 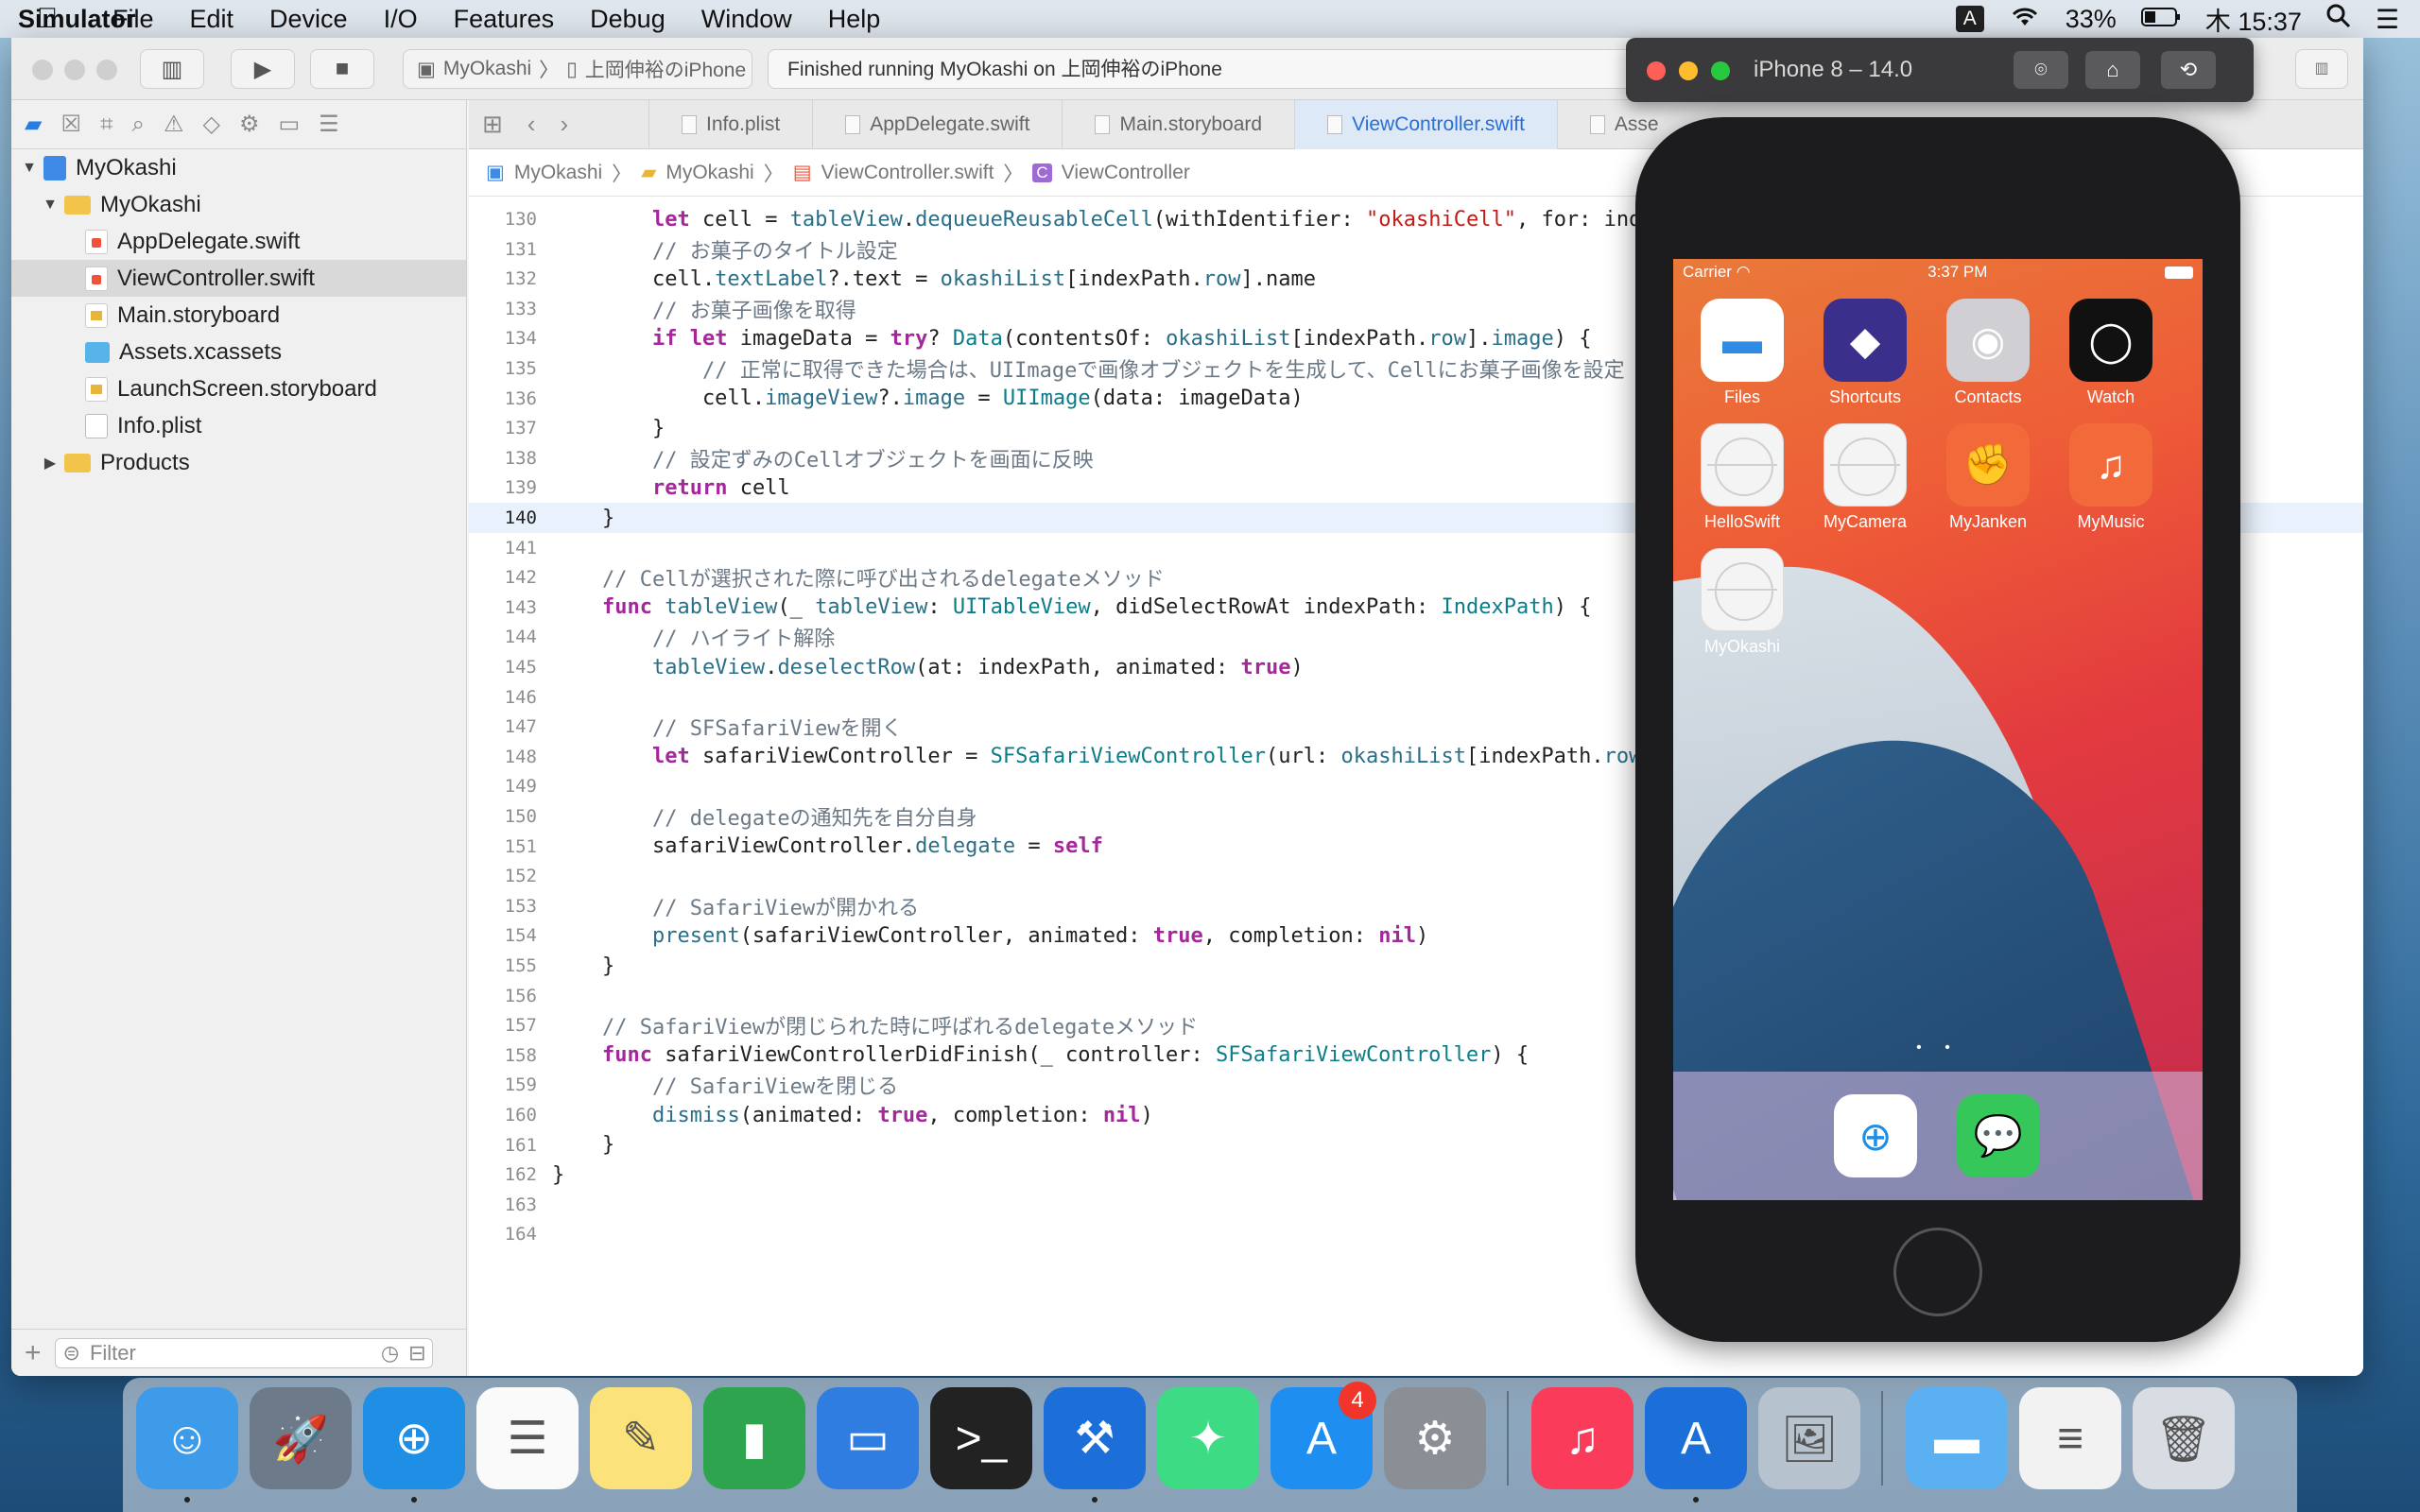 I want to click on breakpoint-icon: ▭, so click(x=289, y=124).